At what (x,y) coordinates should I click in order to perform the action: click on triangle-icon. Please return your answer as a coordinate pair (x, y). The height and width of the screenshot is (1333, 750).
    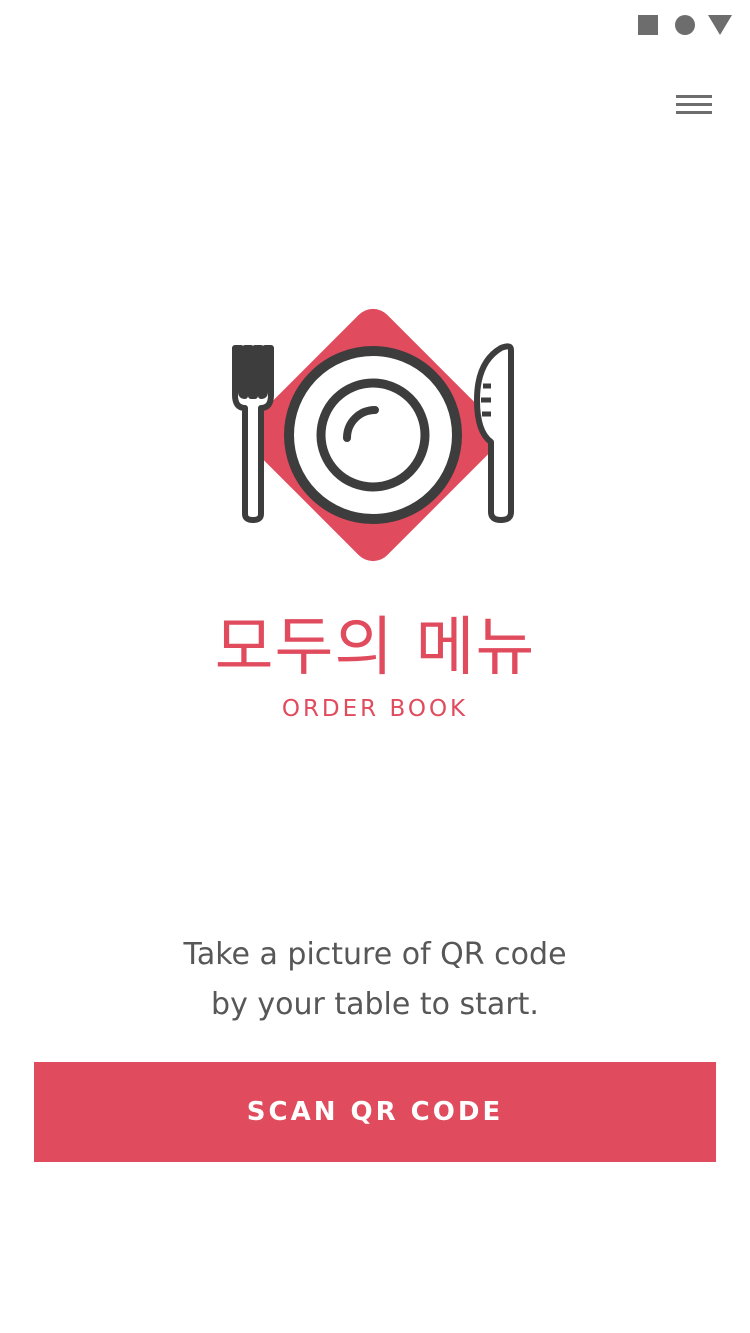
    Looking at the image, I should click on (720, 25).